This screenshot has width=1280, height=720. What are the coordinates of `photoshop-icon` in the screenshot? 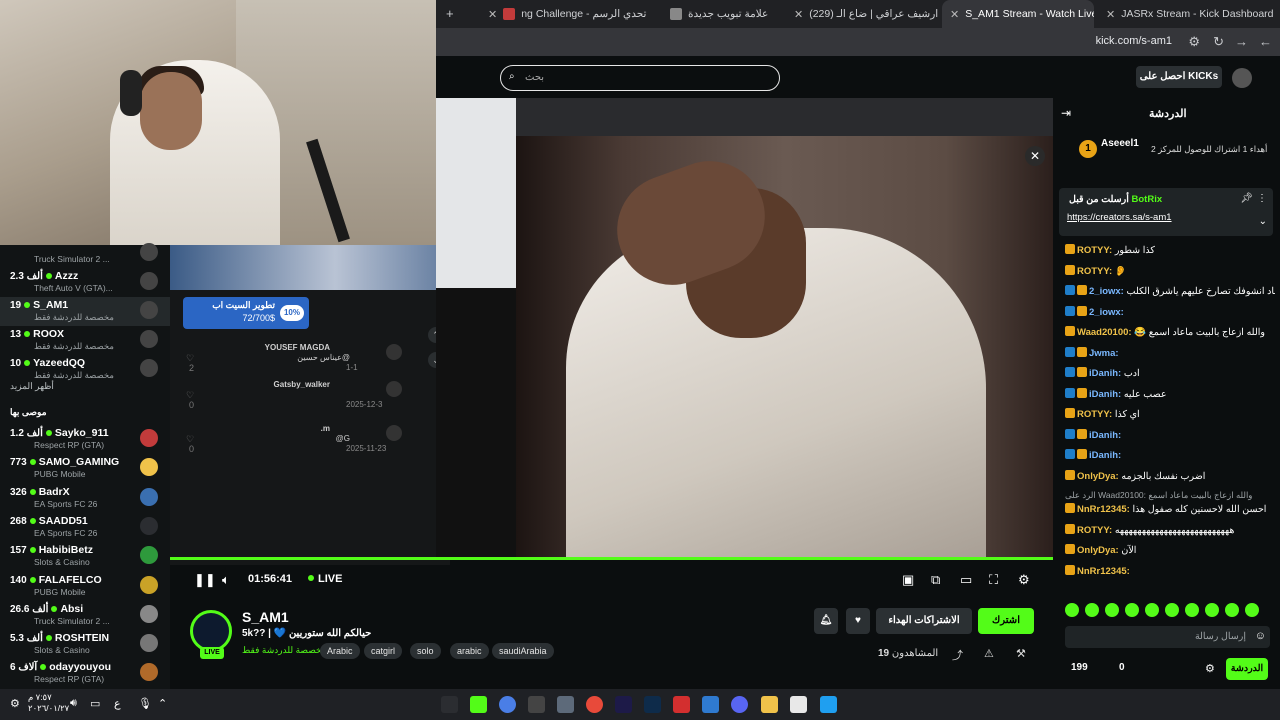 It's located at (652, 704).